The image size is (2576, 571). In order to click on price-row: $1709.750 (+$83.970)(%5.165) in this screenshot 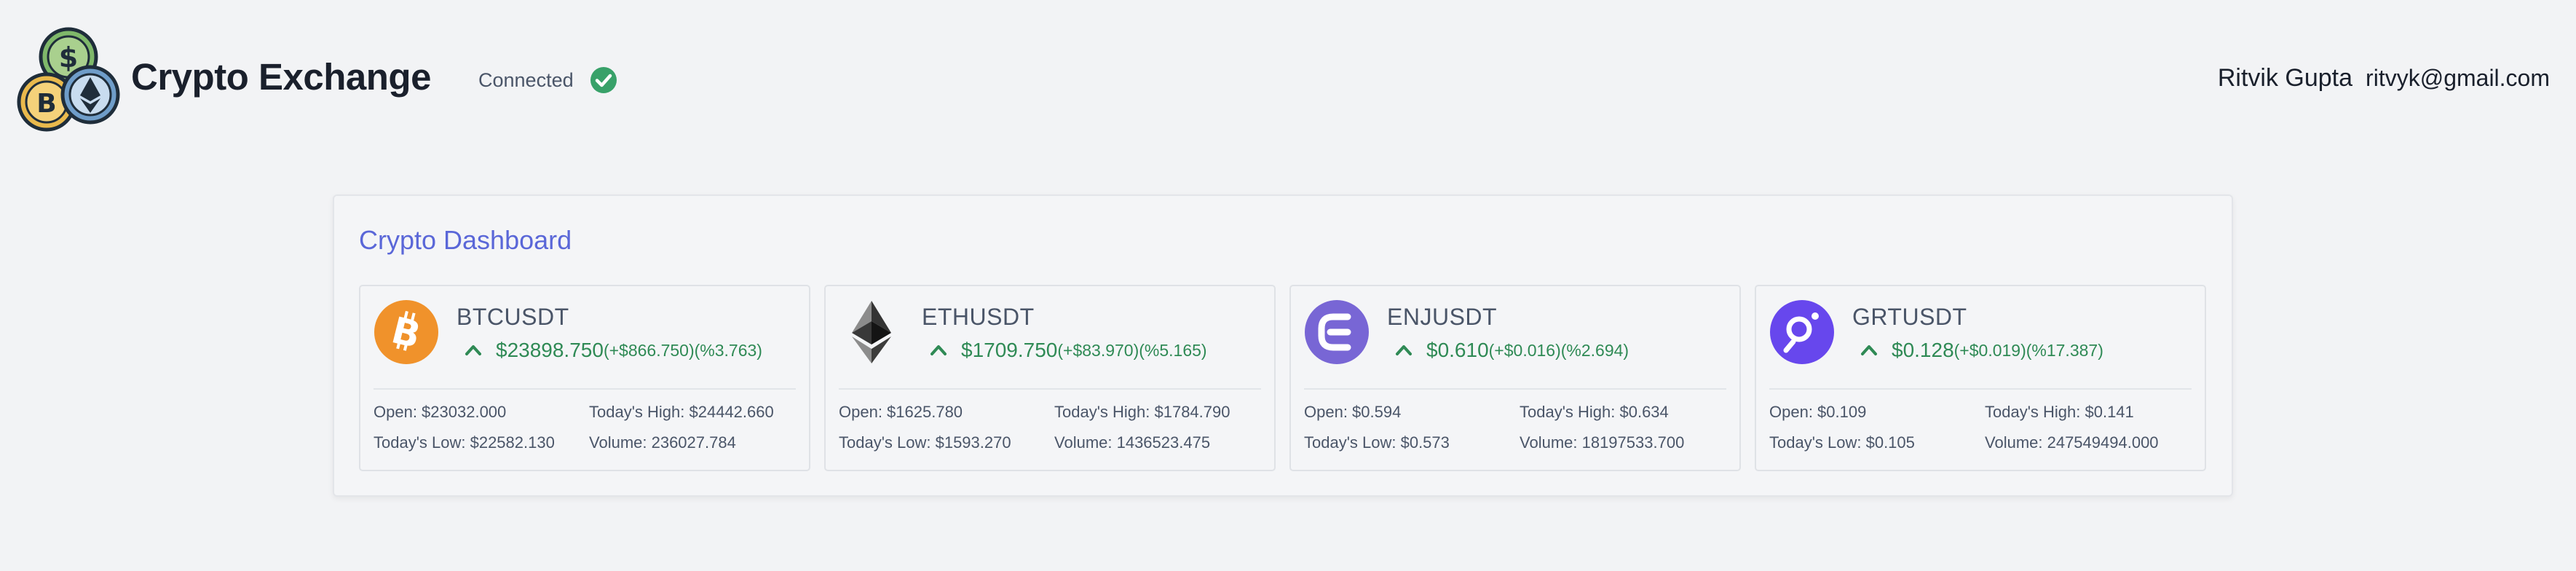, I will do `click(1067, 350)`.